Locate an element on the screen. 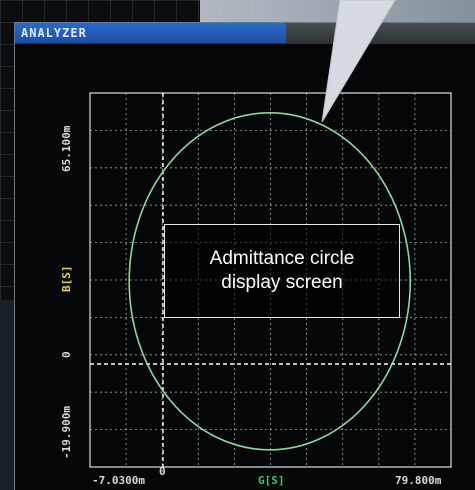 This screenshot has width=475, height=490. y-axis-label: B[S] is located at coordinates (66, 279).